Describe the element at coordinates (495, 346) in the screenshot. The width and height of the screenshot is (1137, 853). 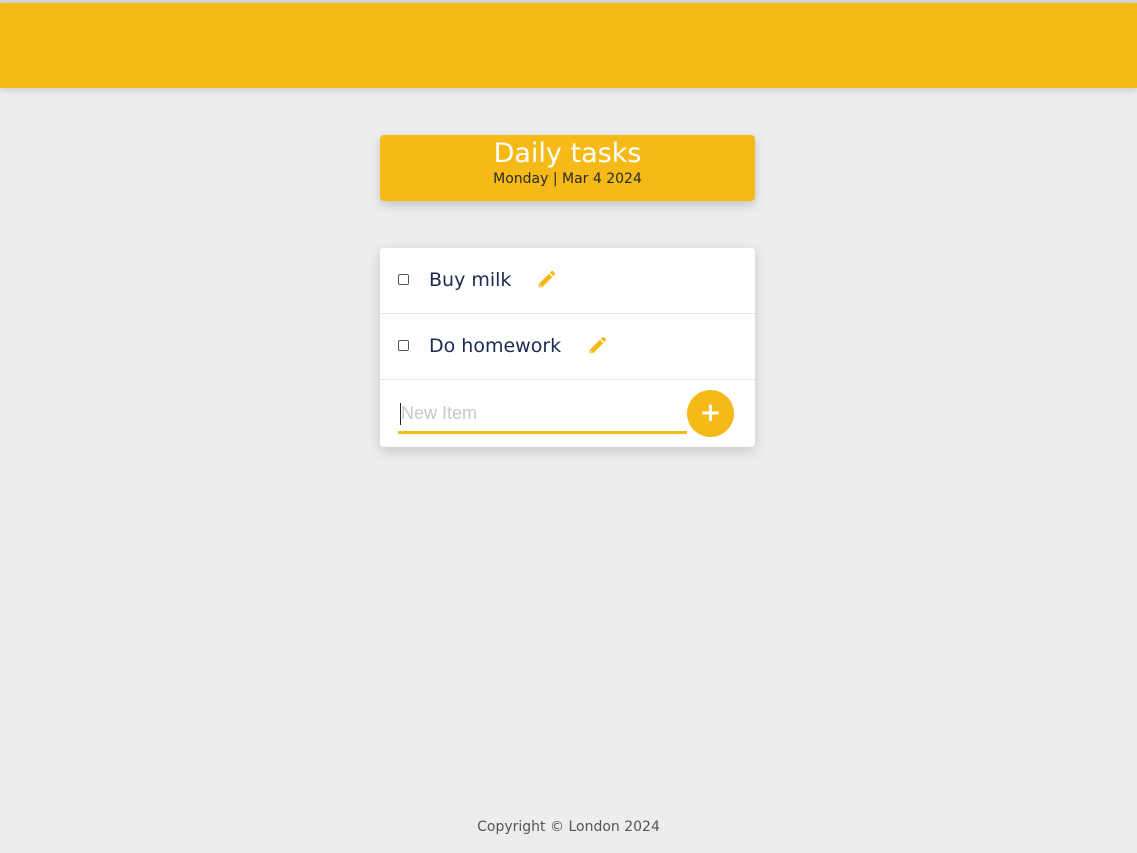
I see `item-label: Do homework` at that location.